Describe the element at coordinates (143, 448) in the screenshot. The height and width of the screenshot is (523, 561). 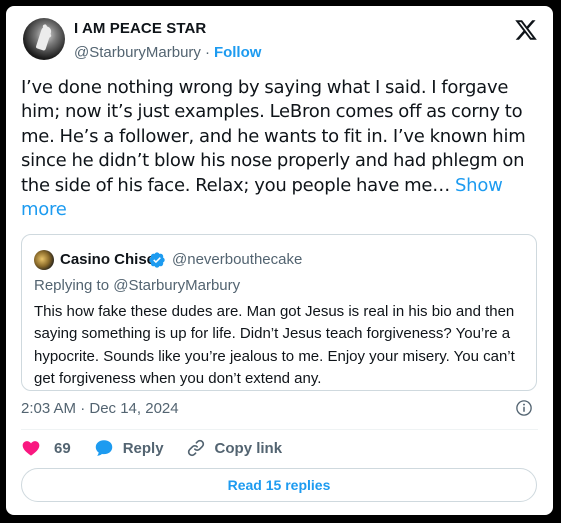
I see `reply-label: Reply` at that location.